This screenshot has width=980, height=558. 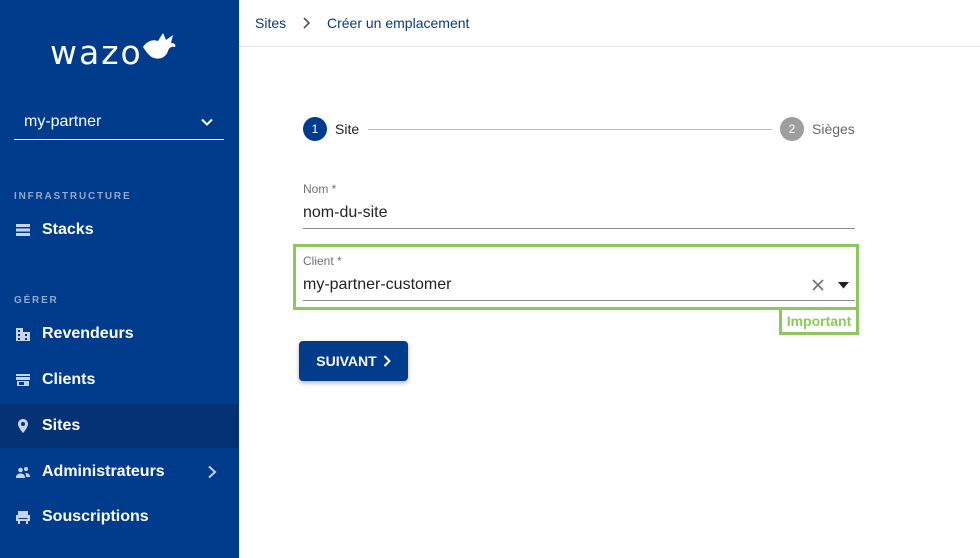 What do you see at coordinates (23, 334) in the screenshot?
I see `building-icon` at bounding box center [23, 334].